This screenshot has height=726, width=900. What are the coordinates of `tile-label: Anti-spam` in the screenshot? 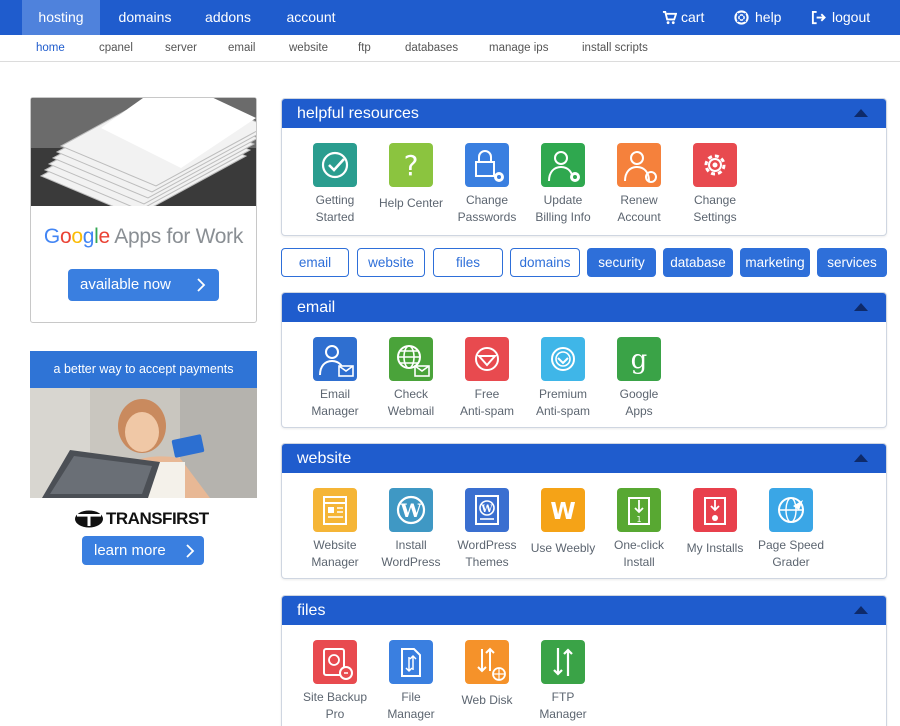 It's located at (563, 411).